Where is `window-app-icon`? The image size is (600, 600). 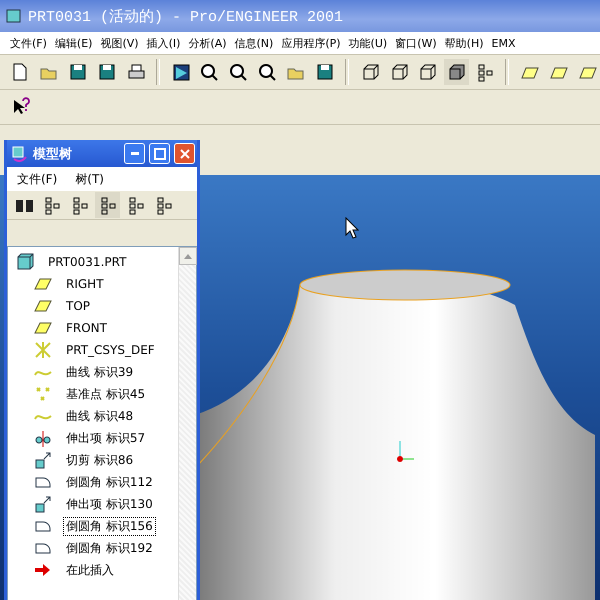 window-app-icon is located at coordinates (20, 153).